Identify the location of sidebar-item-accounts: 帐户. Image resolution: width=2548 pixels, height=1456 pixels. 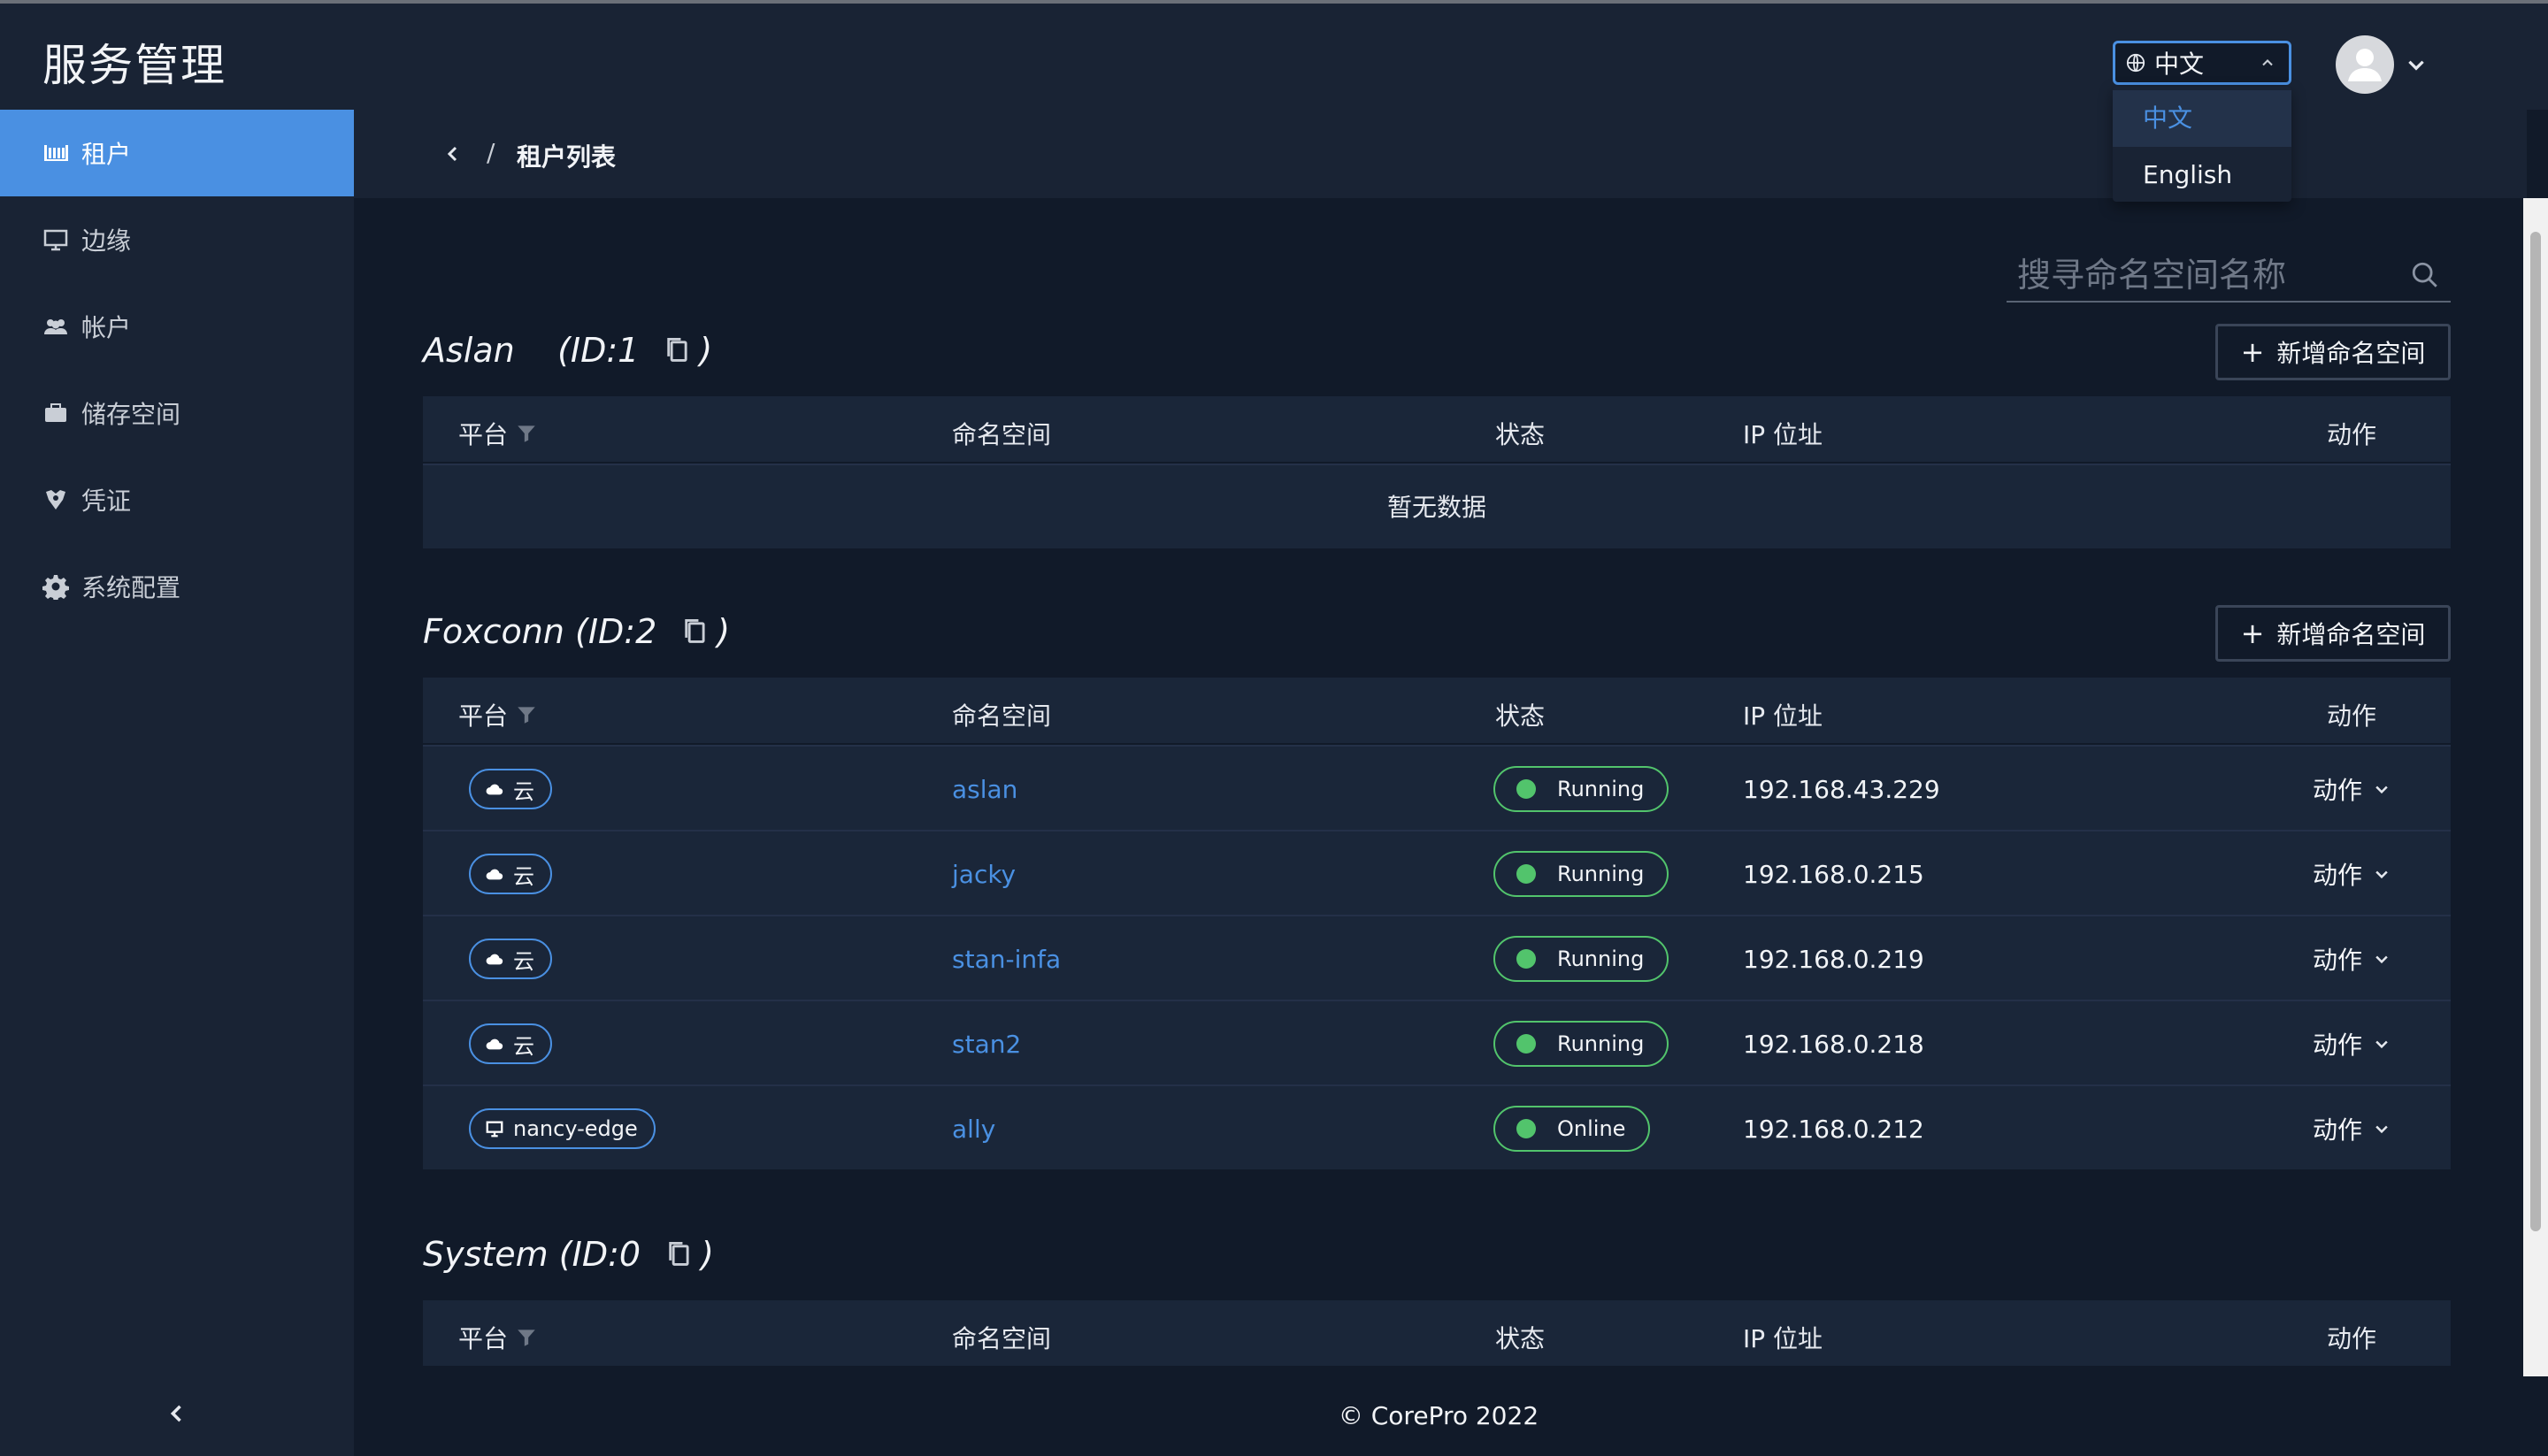
(177, 326).